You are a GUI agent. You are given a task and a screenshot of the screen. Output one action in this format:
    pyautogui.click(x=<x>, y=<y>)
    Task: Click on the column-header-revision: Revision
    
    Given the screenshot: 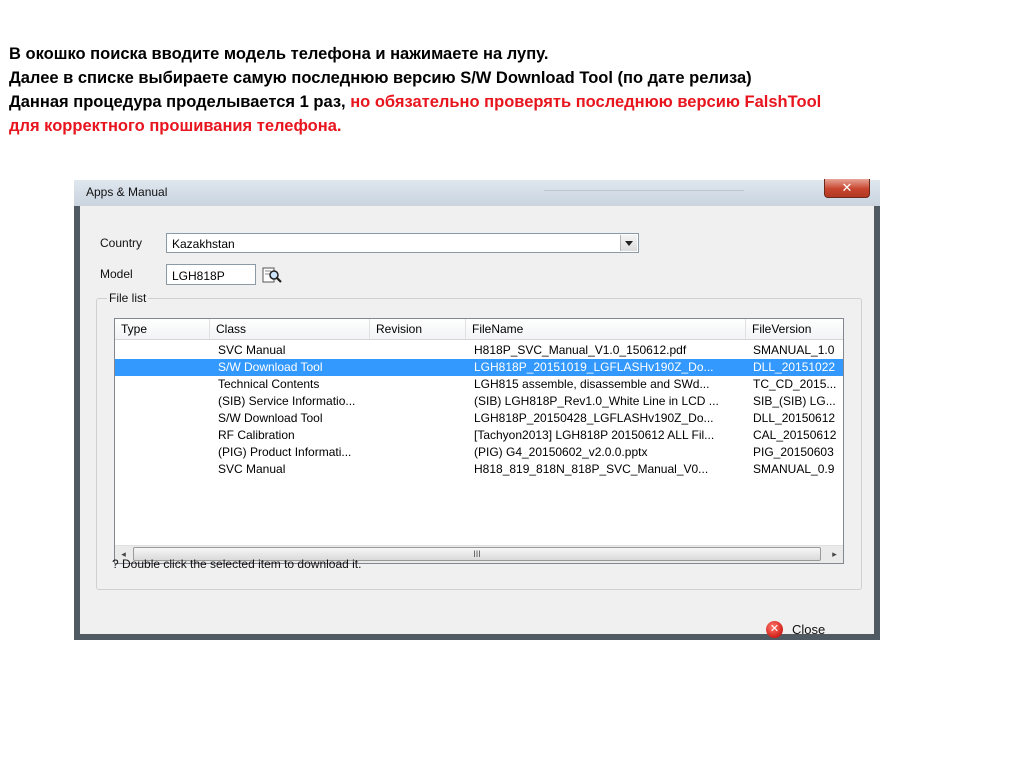 What is the action you would take?
    pyautogui.click(x=418, y=329)
    